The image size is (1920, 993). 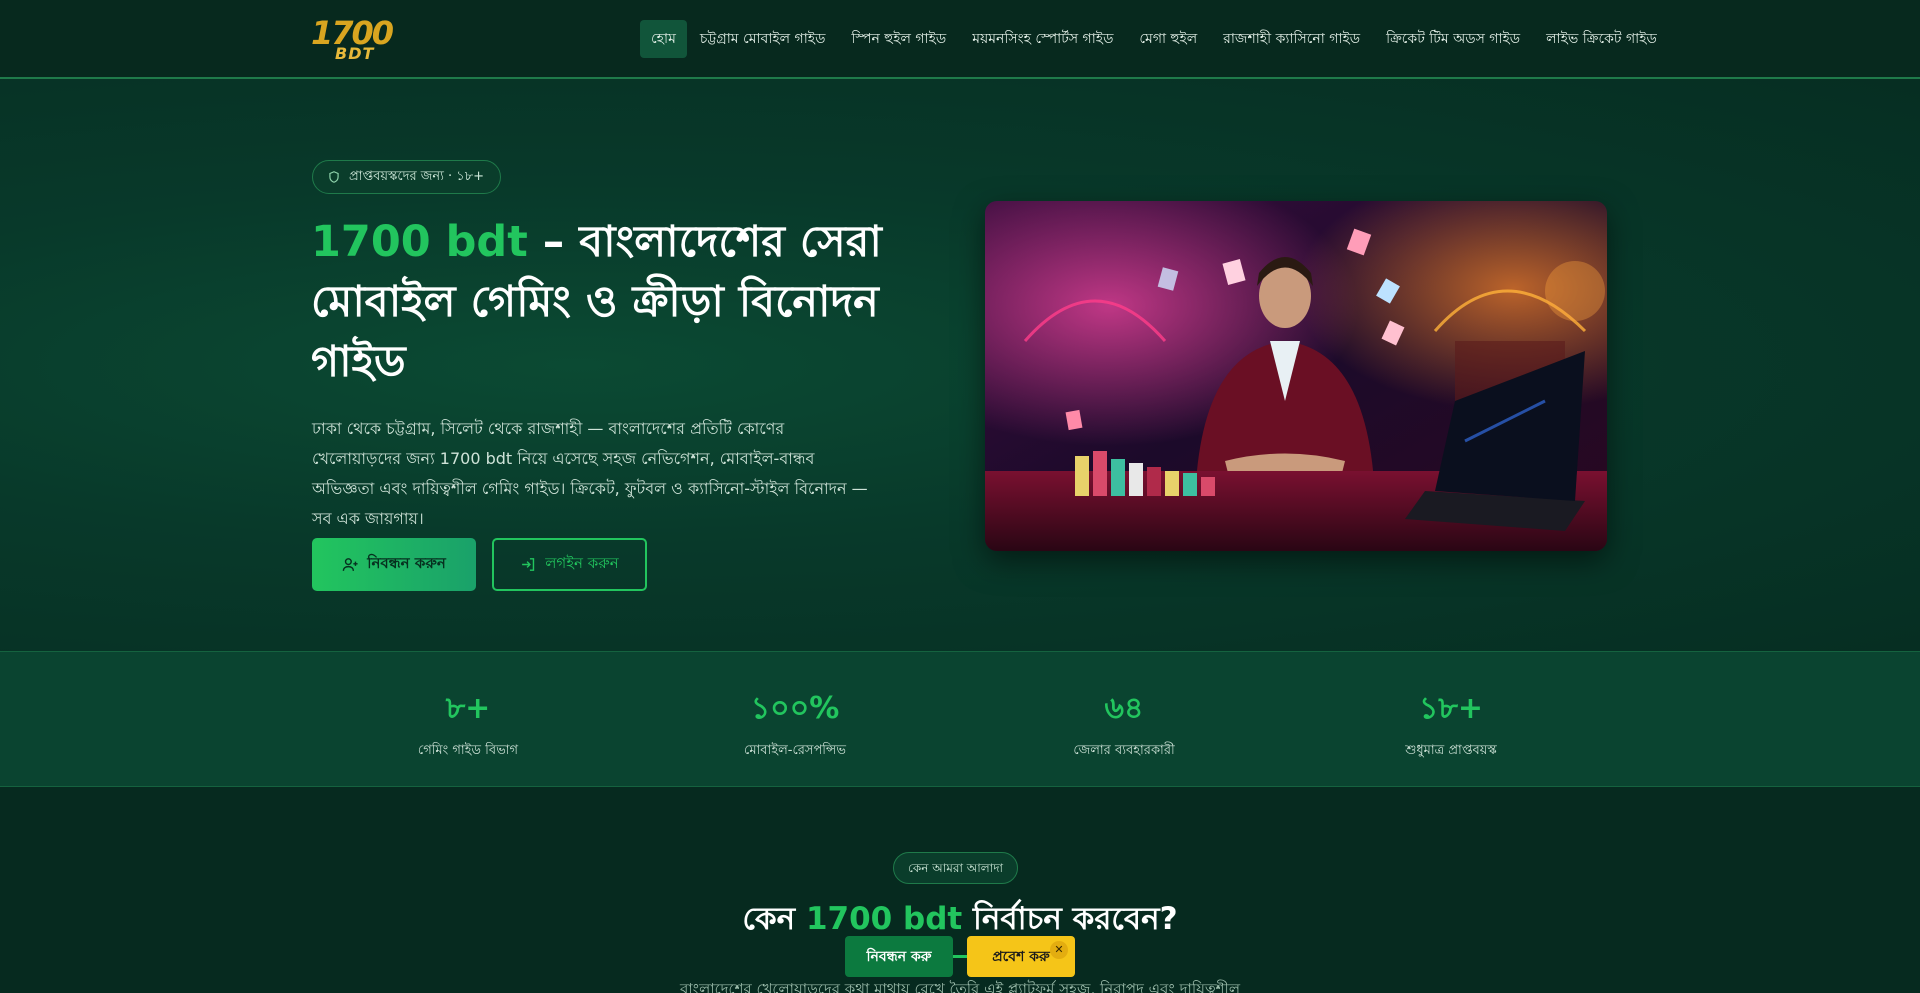 I want to click on why-title-post: নির্বাচন করবেন?, so click(x=1070, y=919).